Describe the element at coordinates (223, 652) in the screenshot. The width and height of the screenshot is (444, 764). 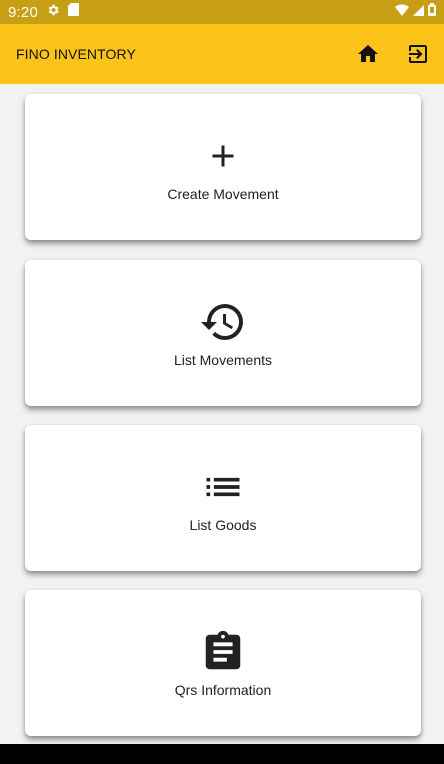
I see `clipboard-icon` at that location.